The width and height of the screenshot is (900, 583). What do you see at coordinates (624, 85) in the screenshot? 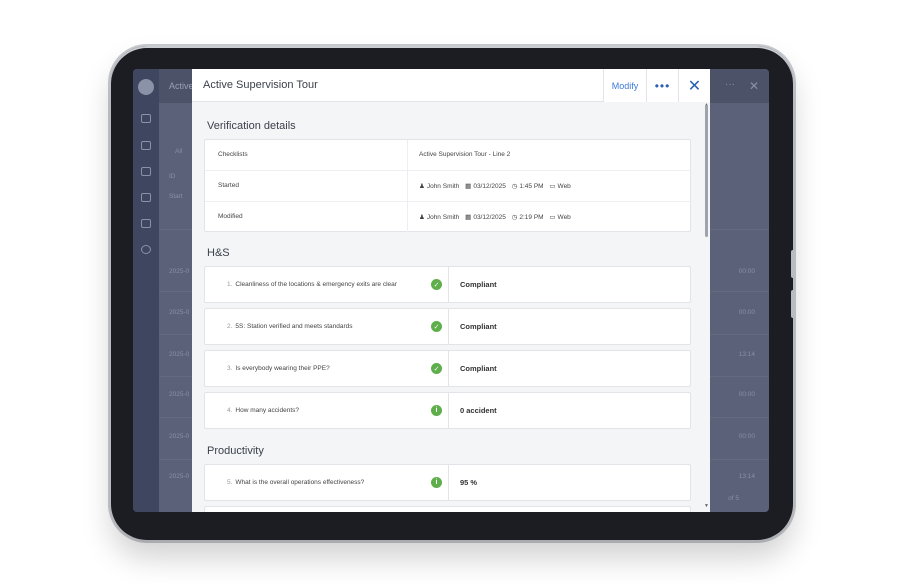
I see `modify-button: Modify` at bounding box center [624, 85].